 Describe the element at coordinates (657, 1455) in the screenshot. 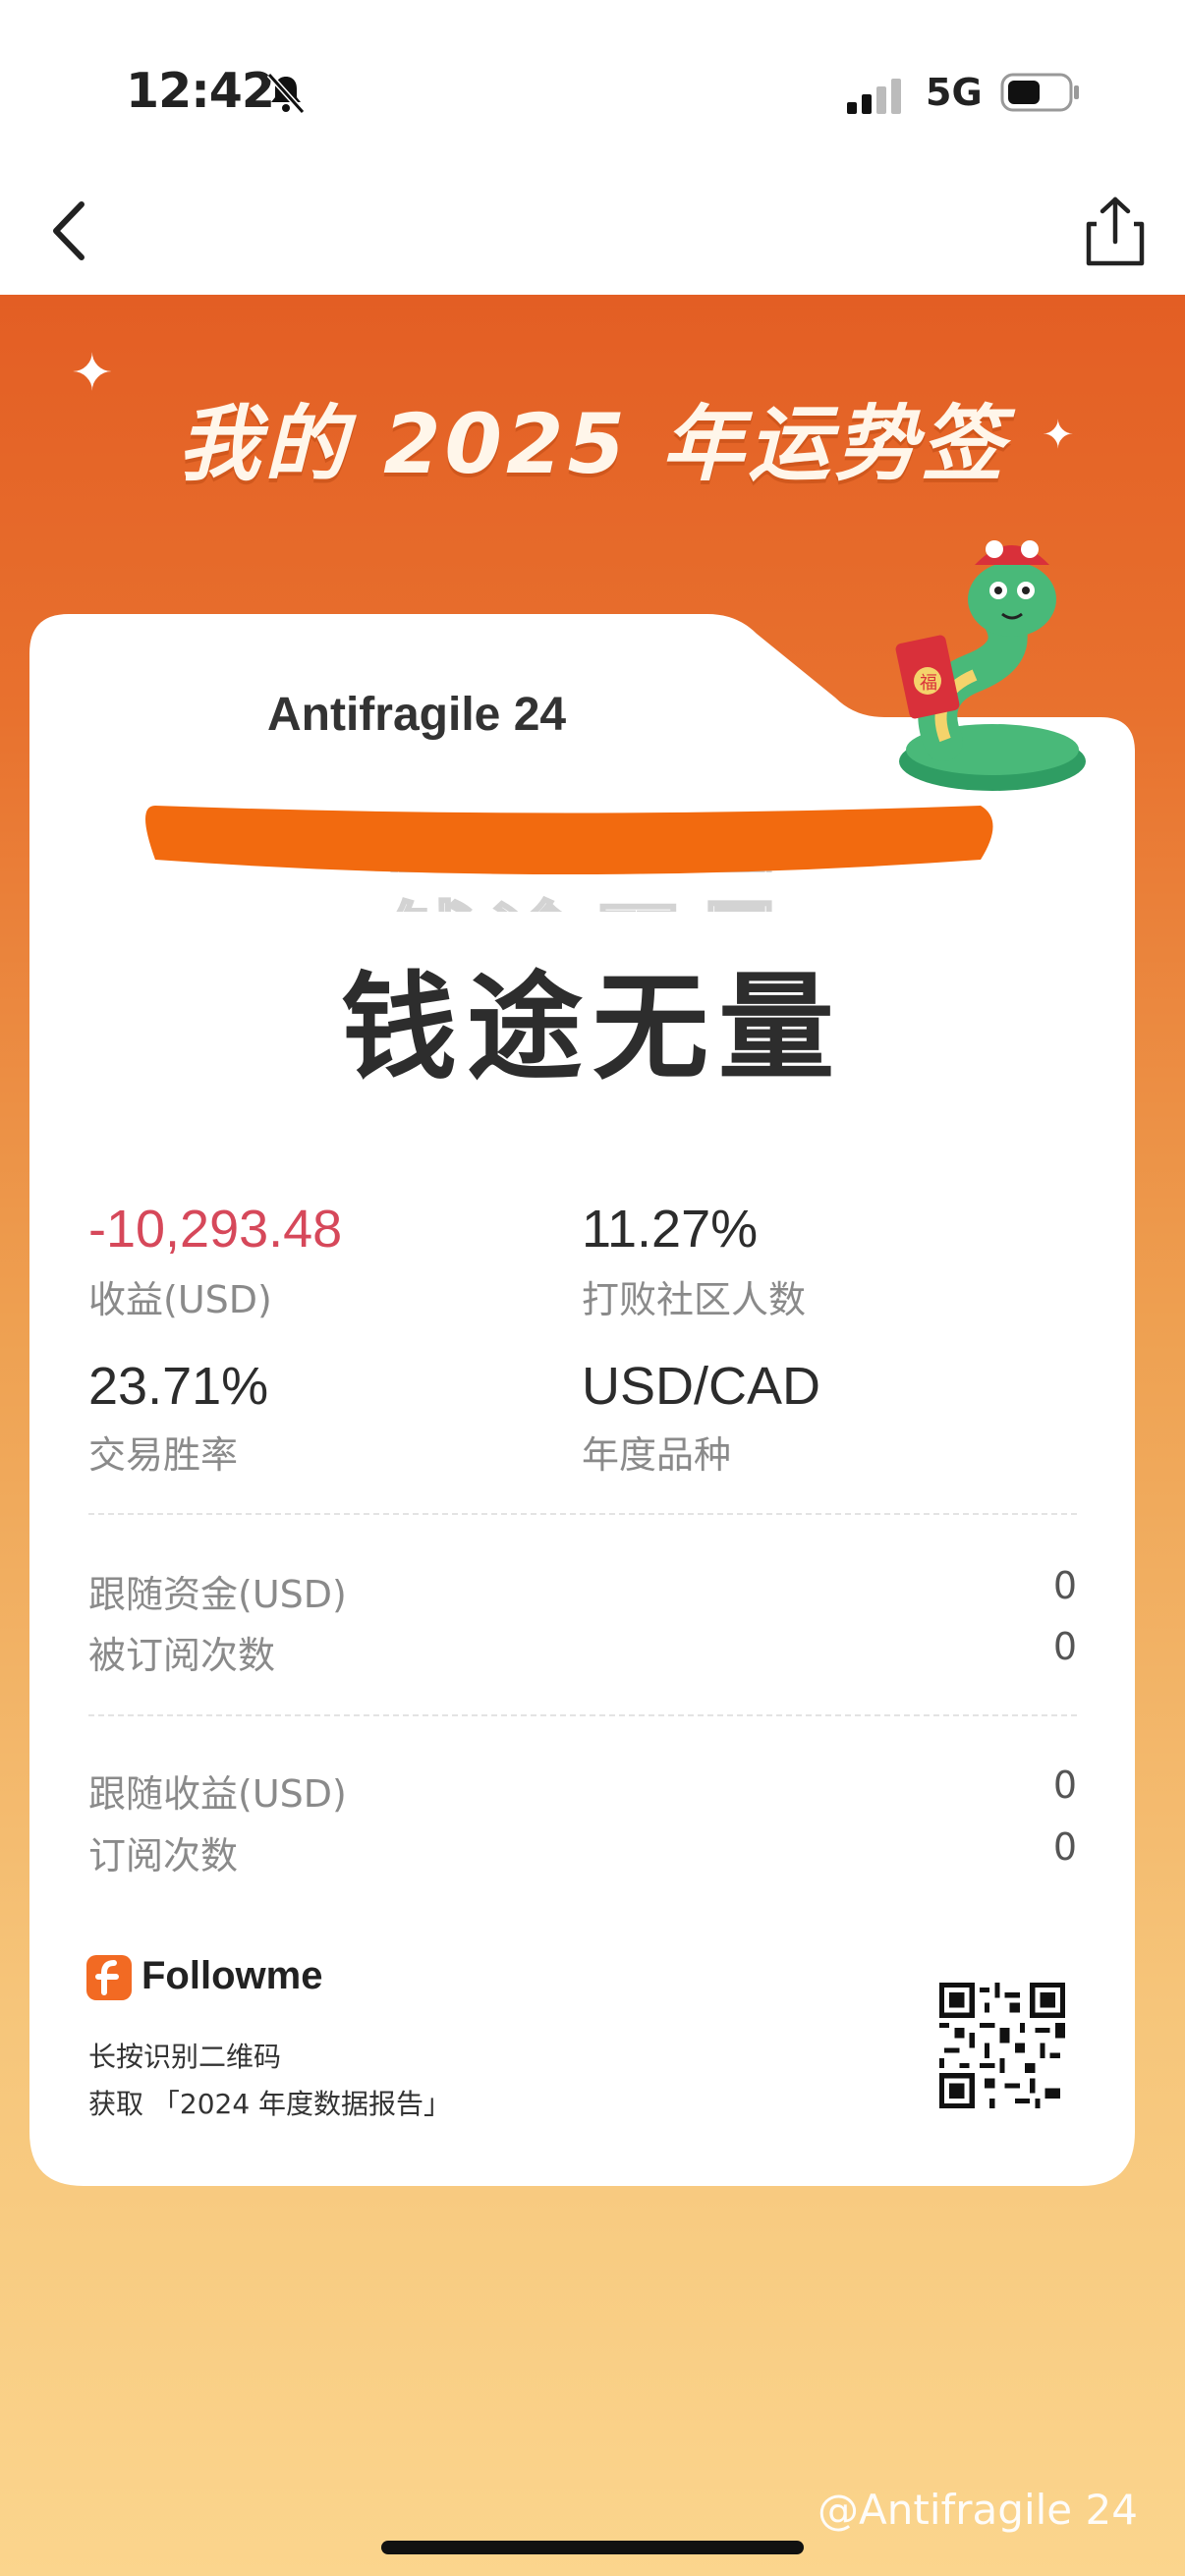

I see `annual-symbol-label: 年度品种` at that location.